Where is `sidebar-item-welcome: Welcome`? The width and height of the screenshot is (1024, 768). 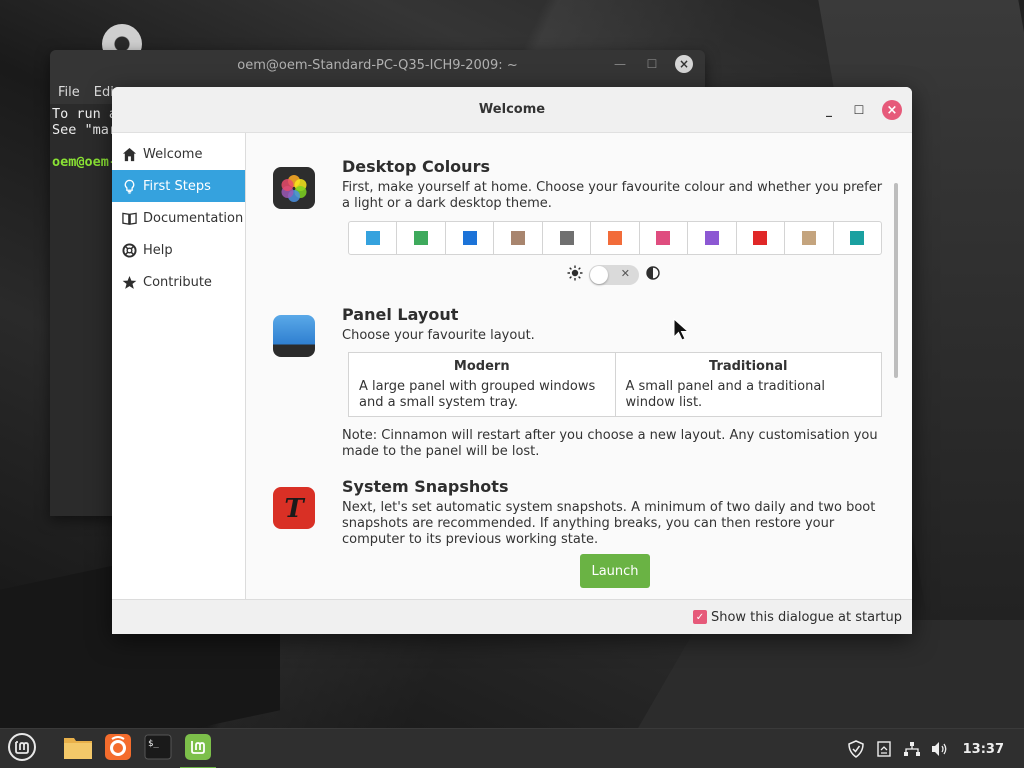 sidebar-item-welcome: Welcome is located at coordinates (178, 154).